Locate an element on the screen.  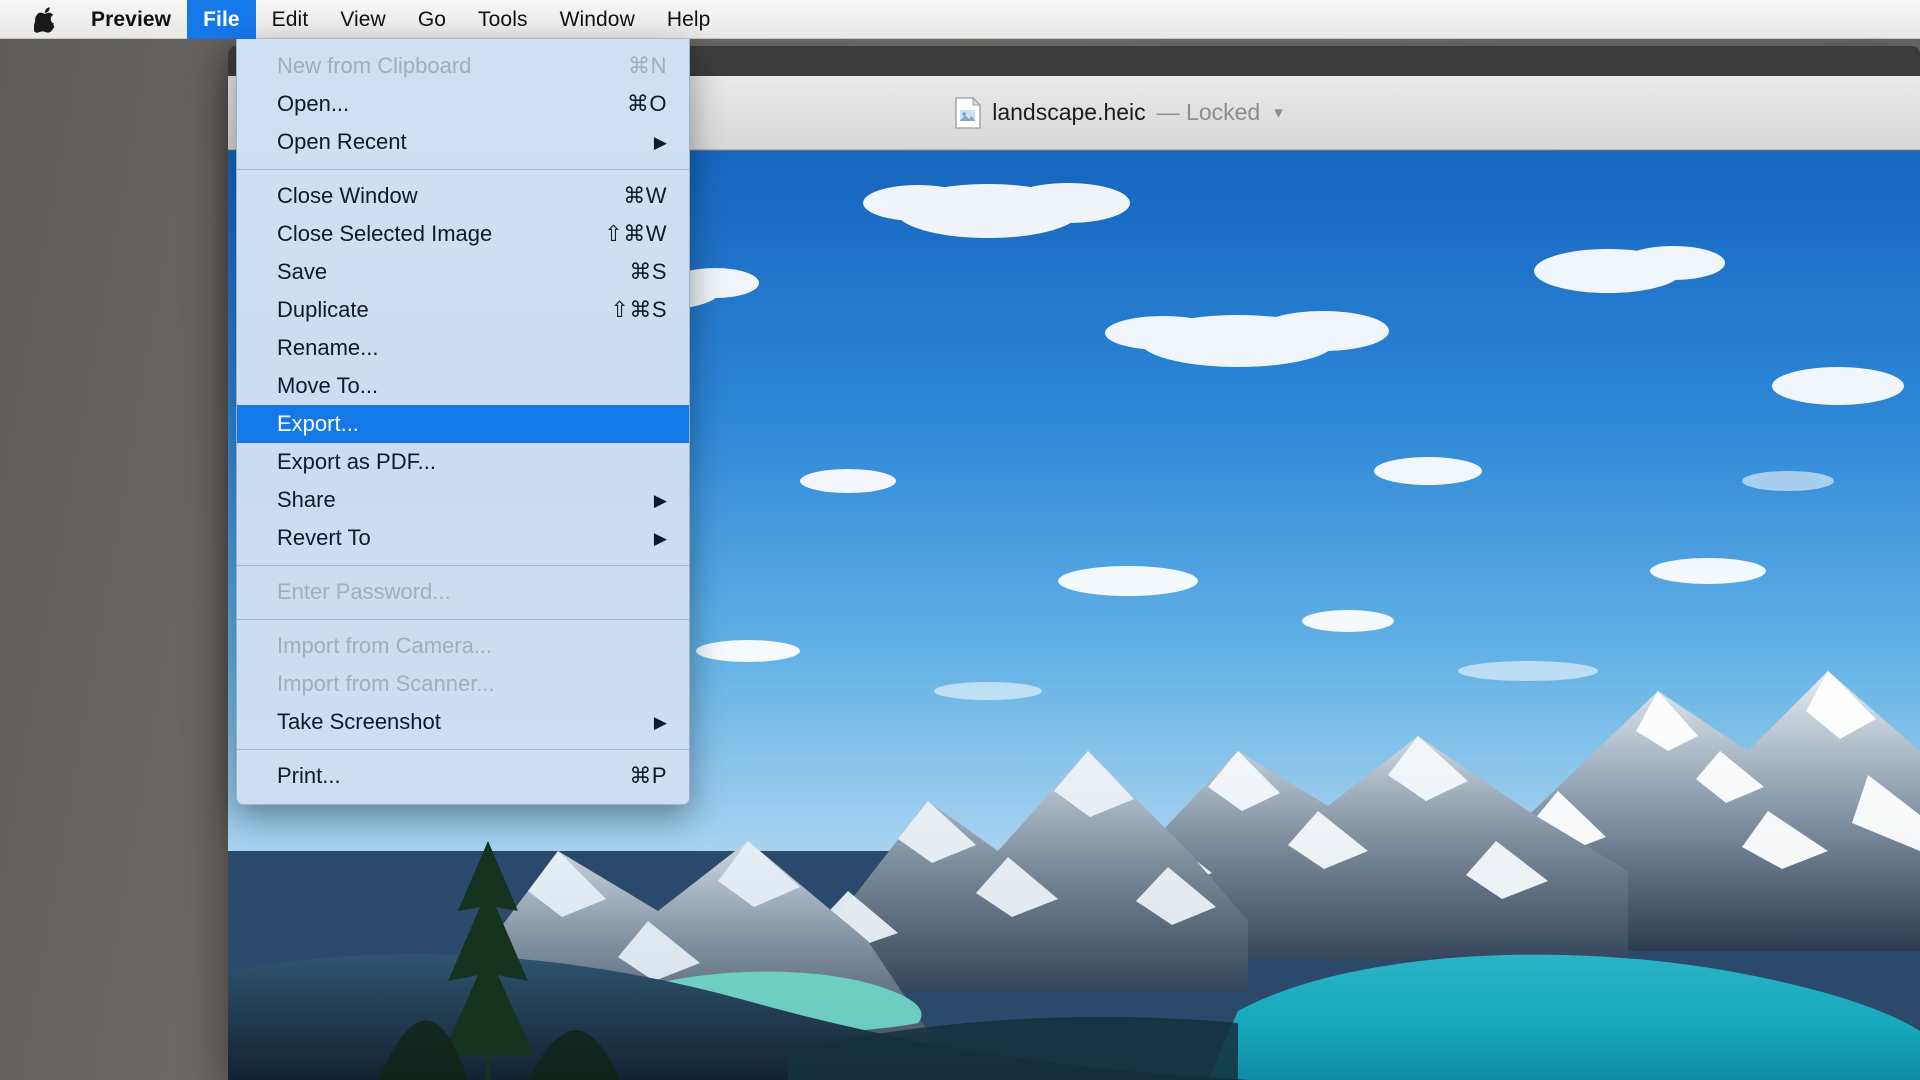
menubar-item-go: Go is located at coordinates (432, 19).